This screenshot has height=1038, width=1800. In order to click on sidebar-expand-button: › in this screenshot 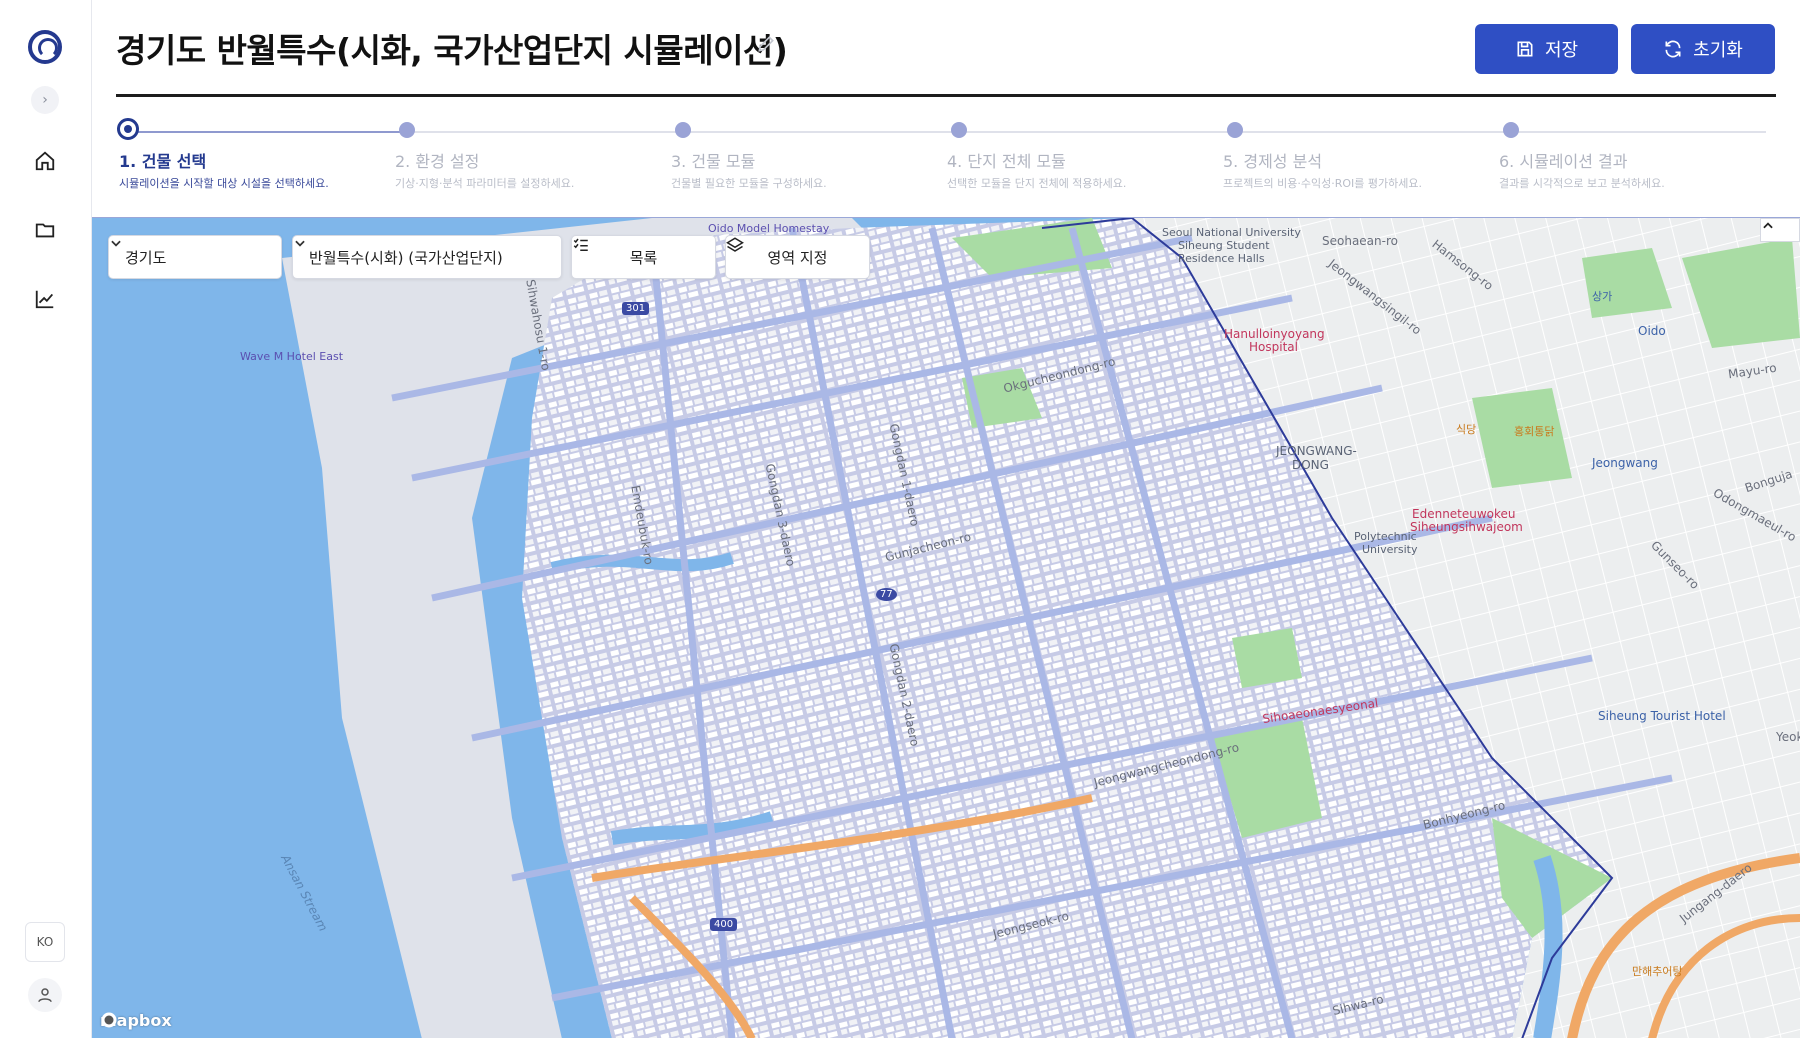, I will do `click(45, 100)`.